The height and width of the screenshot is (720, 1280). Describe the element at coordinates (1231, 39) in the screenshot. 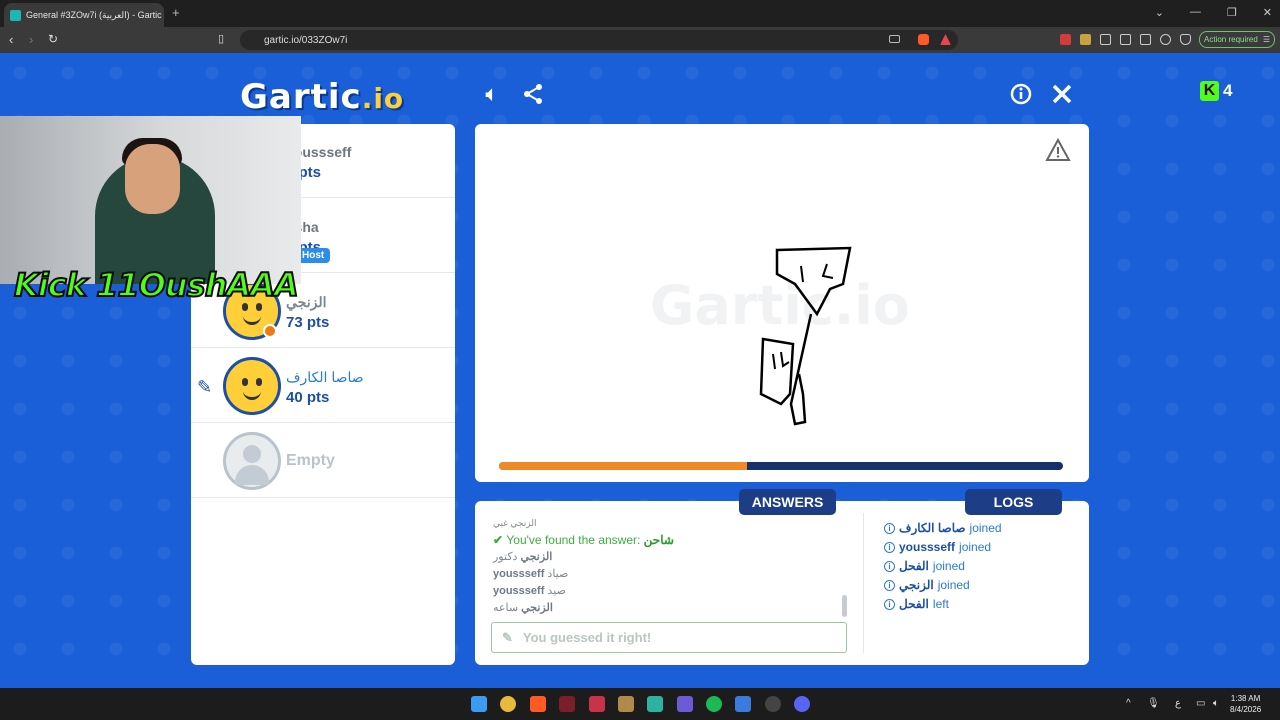

I see `action-required-label: Action required` at that location.